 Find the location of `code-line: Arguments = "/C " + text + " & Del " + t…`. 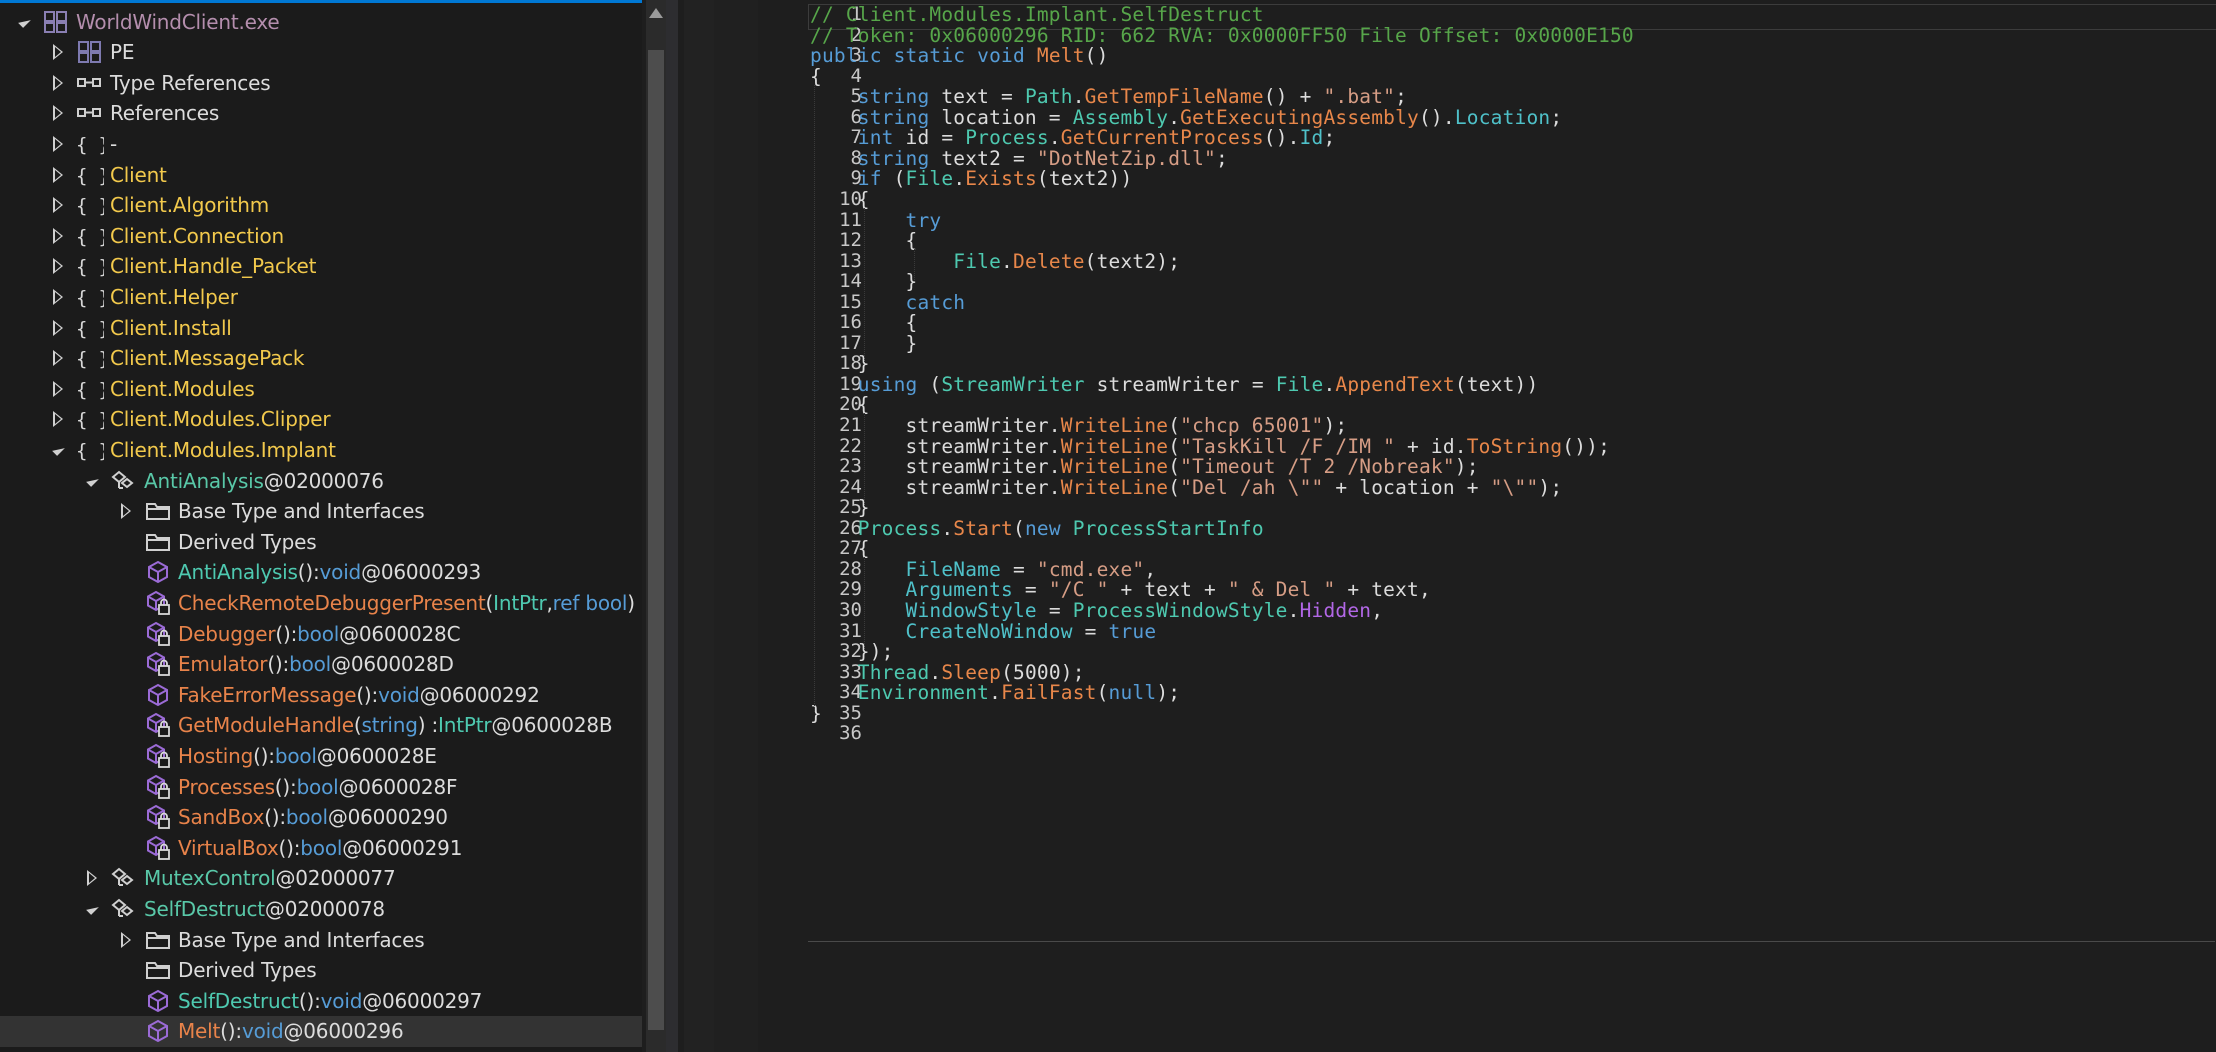

code-line: Arguments = "/C " + text + " & Del " + t… is located at coordinates (1120, 589).